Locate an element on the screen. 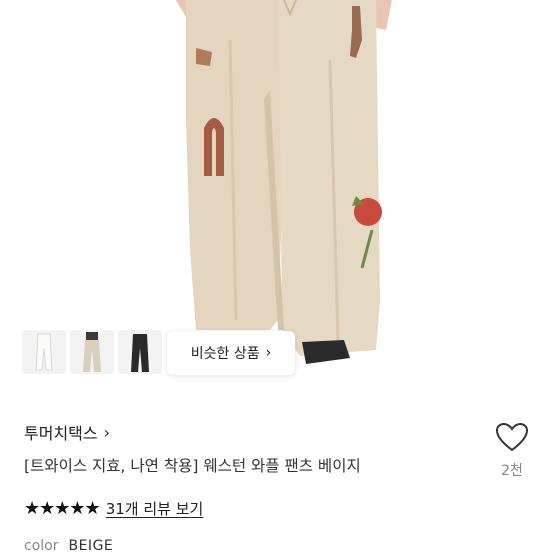 Image resolution: width=554 pixels, height=554 pixels. heart-icon is located at coordinates (512, 437).